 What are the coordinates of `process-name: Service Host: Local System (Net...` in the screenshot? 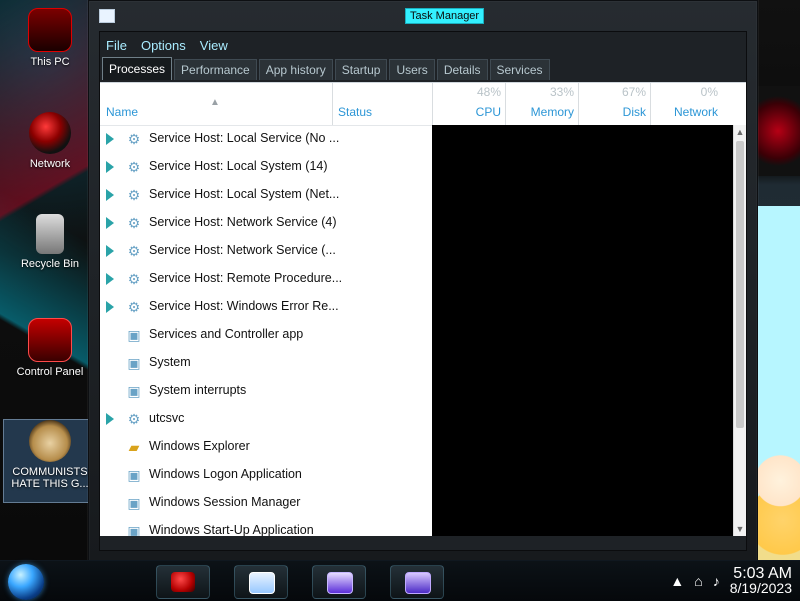 It's located at (244, 194).